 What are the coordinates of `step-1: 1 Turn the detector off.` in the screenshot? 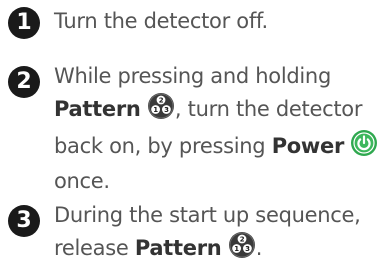 It's located at (195, 22).